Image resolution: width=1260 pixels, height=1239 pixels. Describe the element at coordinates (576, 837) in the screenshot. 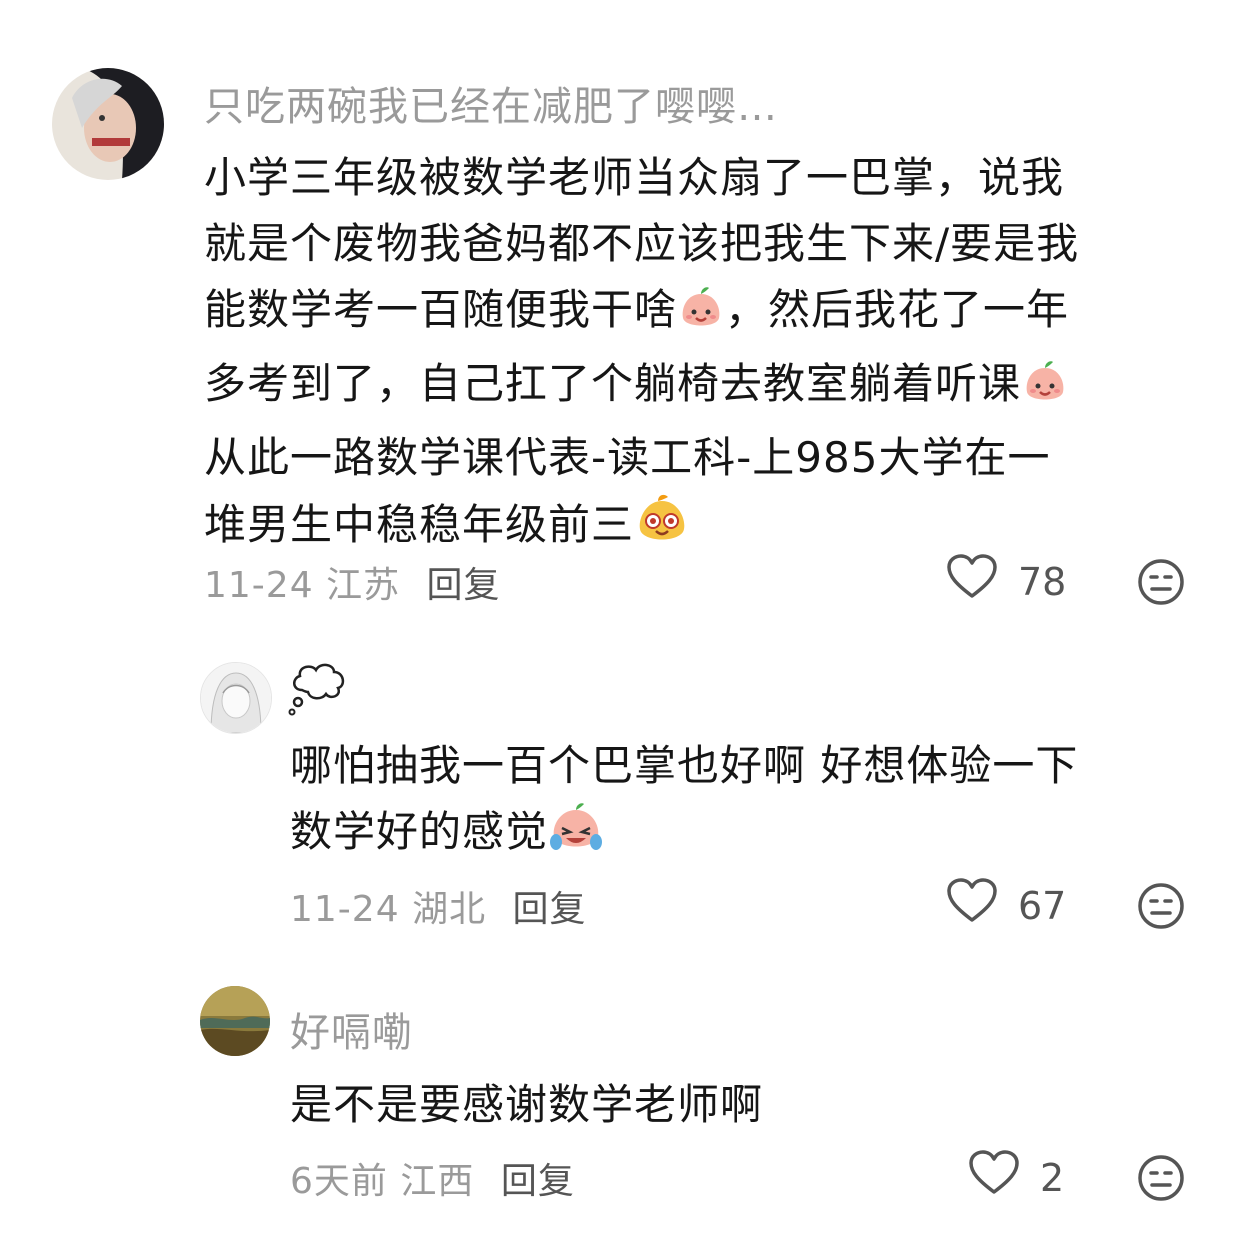

I see `crying-laugh-peach-emoji` at that location.